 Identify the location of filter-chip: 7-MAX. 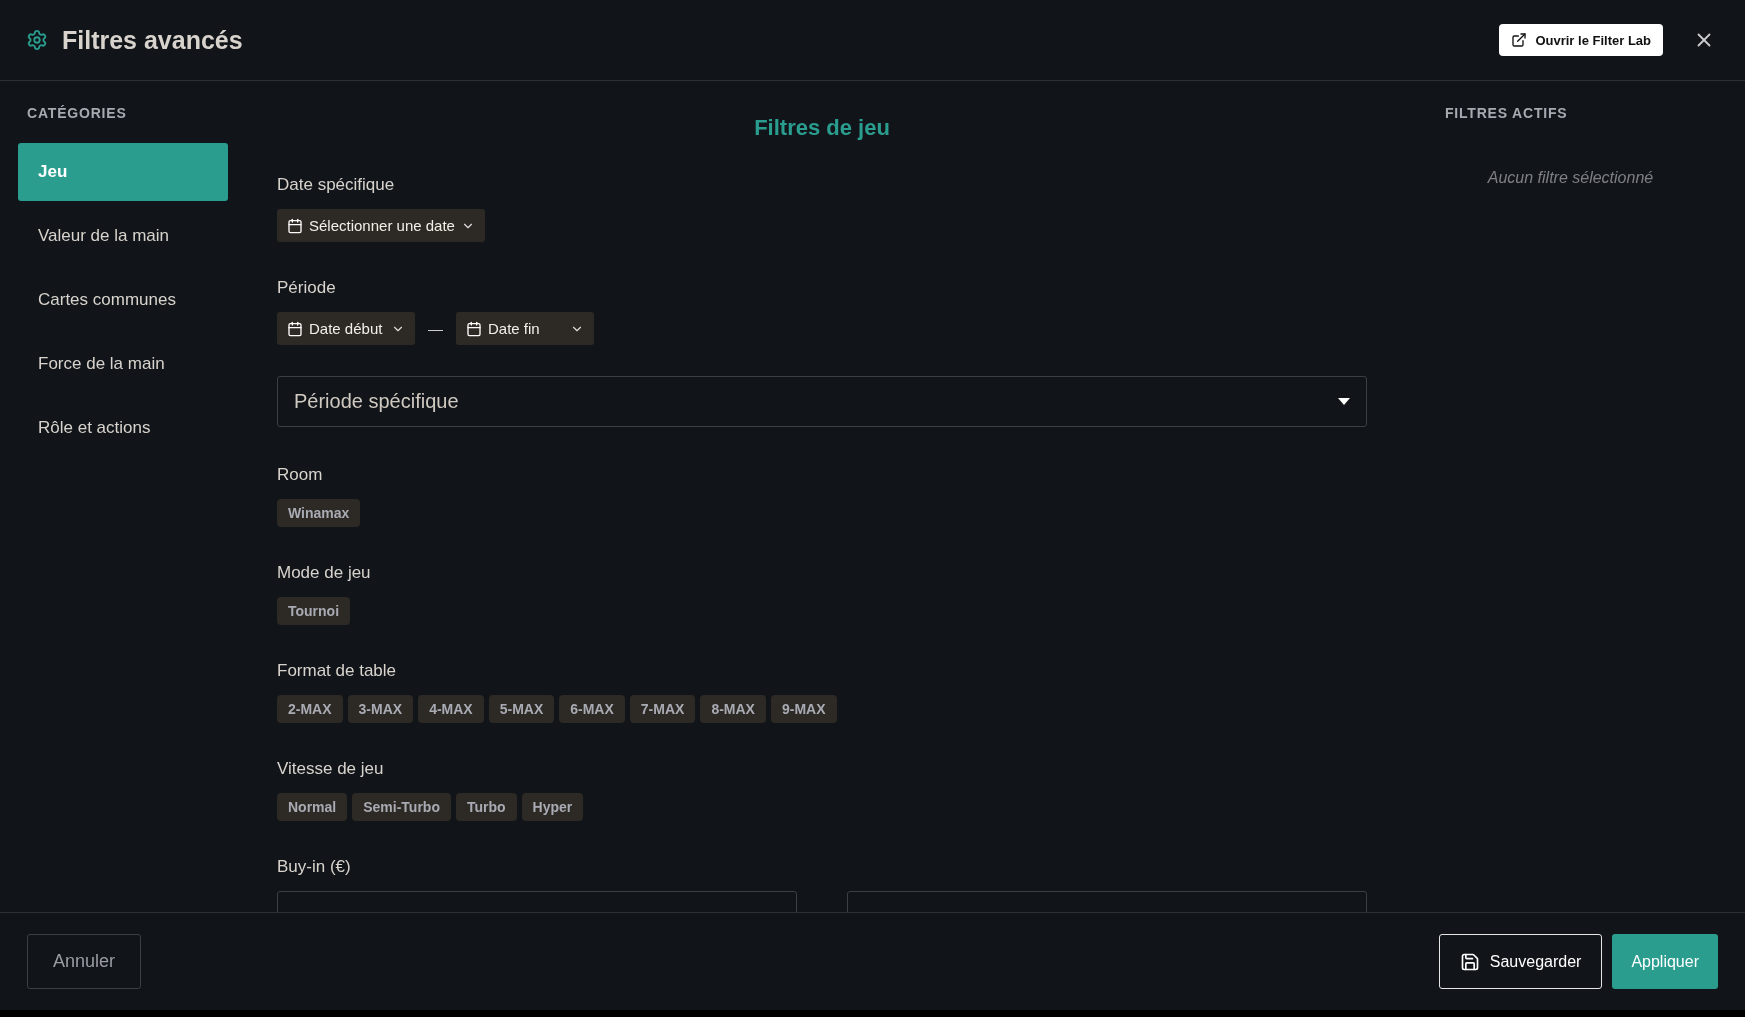
(662, 709).